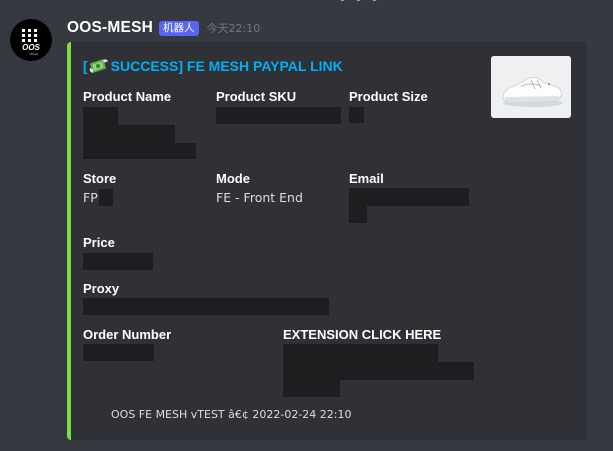 The image size is (613, 451). What do you see at coordinates (256, 96) in the screenshot?
I see `field-name-product-sku: Product SKU` at bounding box center [256, 96].